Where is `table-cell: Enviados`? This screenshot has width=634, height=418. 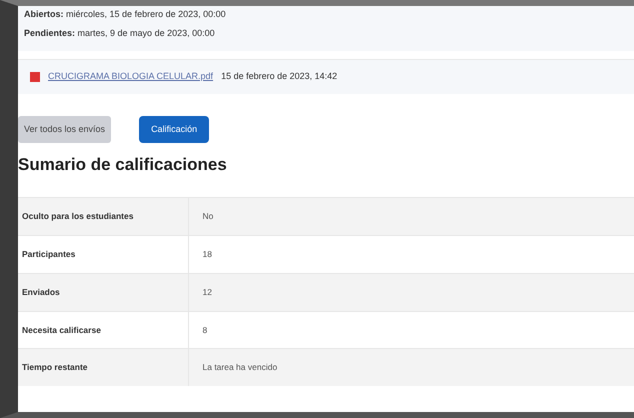 table-cell: Enviados is located at coordinates (103, 292).